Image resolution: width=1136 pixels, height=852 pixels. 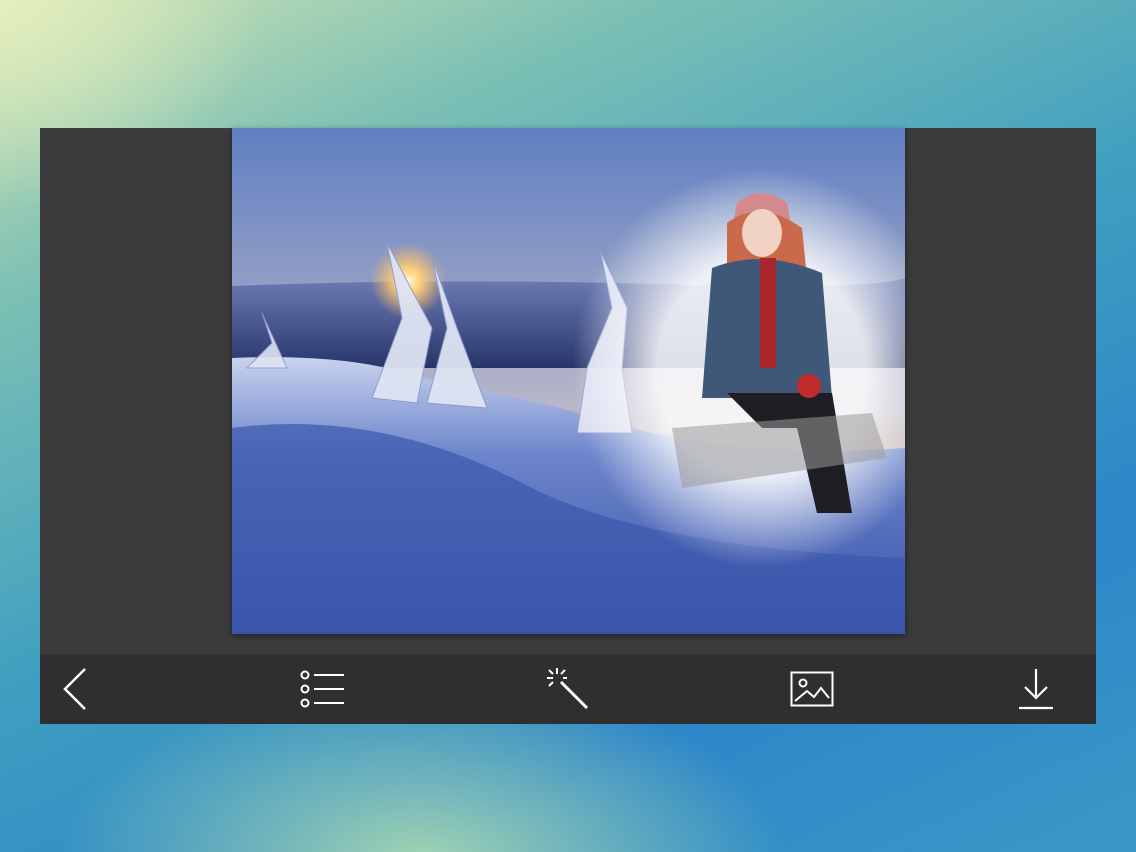 I want to click on gallery-button, so click(x=812, y=689).